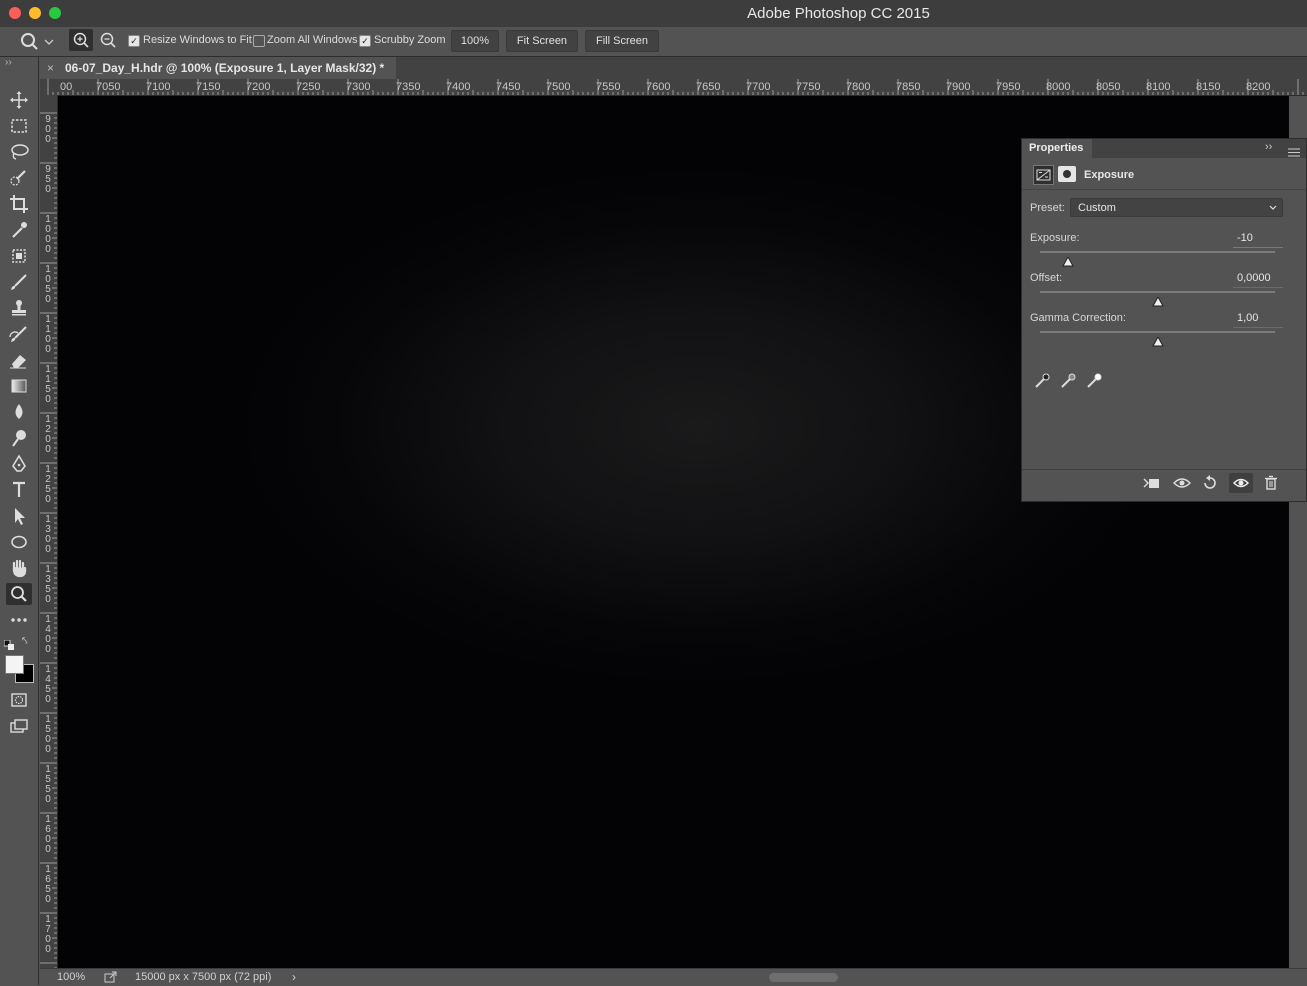  I want to click on dodge-tool-icon, so click(19, 438).